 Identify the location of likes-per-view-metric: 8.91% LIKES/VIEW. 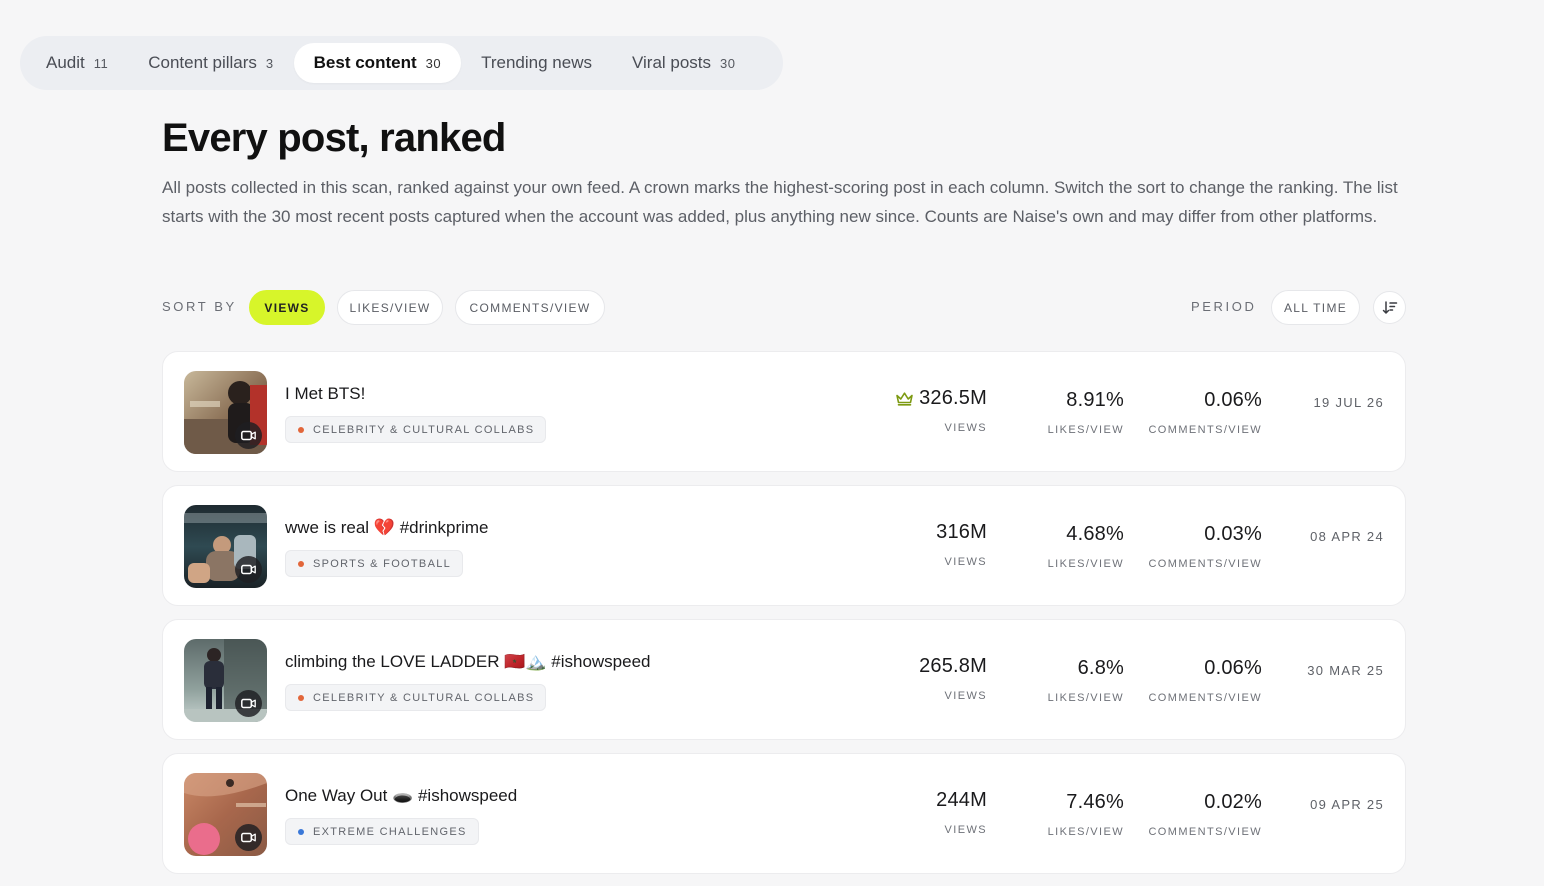
(1086, 412).